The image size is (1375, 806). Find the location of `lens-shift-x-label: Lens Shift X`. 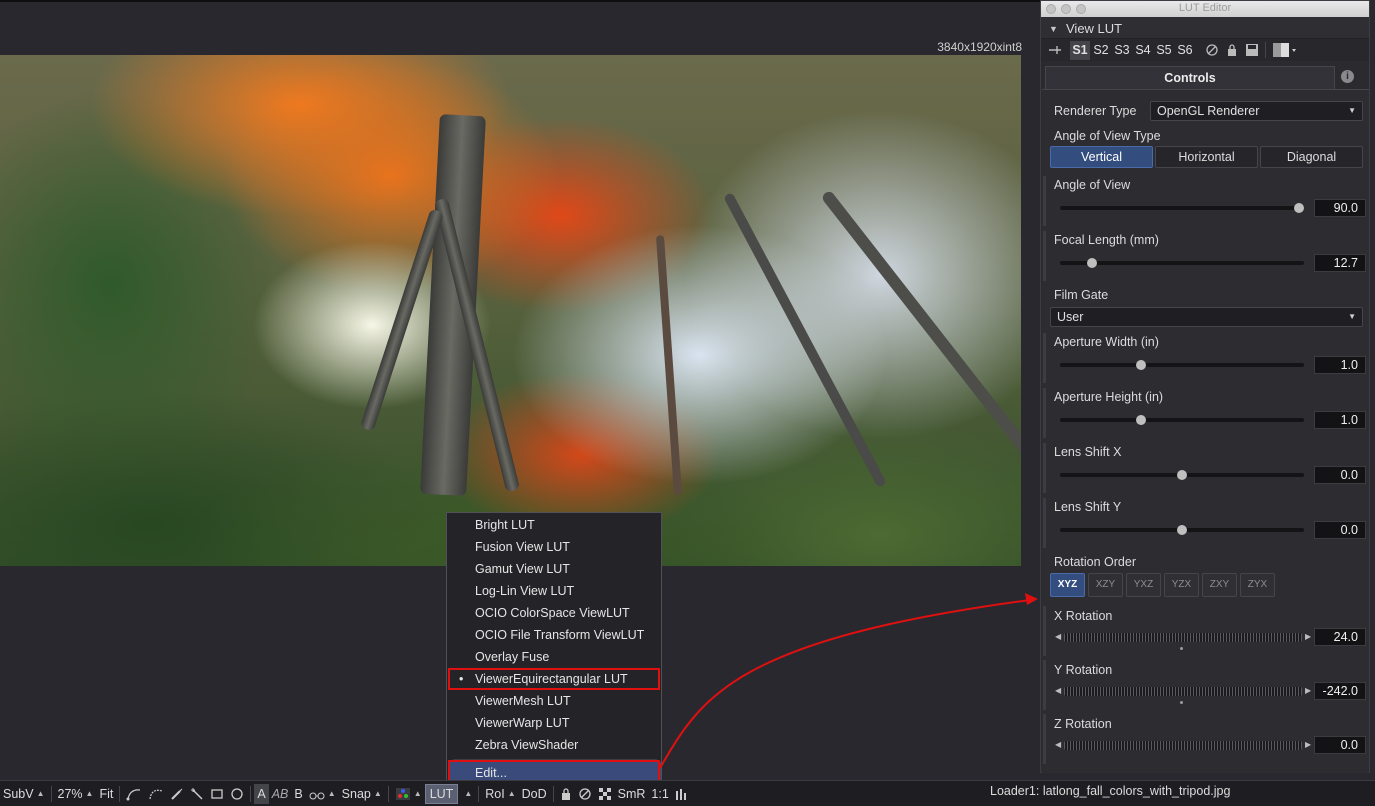

lens-shift-x-label: Lens Shift X is located at coordinates (1088, 452).